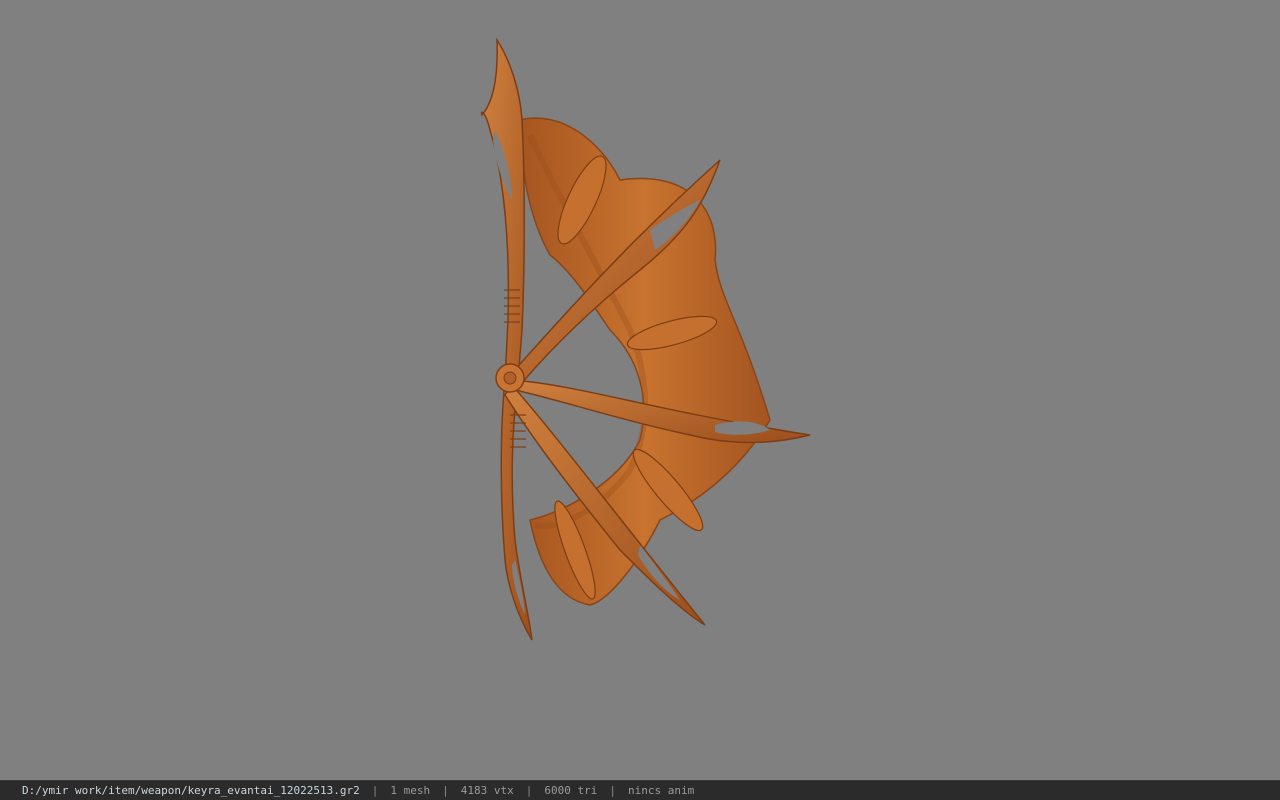 The width and height of the screenshot is (1280, 800). What do you see at coordinates (487, 790) in the screenshot?
I see `vertex-count-label: 4183 vtx` at bounding box center [487, 790].